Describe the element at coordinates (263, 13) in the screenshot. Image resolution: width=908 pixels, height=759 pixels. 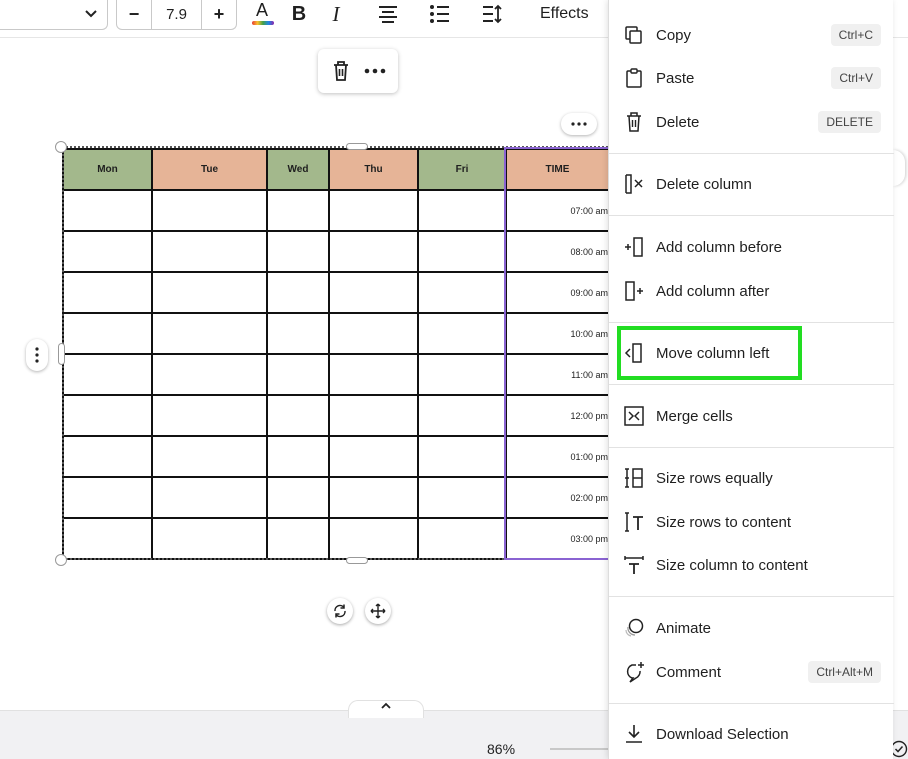
I see `text-color-button: A` at that location.